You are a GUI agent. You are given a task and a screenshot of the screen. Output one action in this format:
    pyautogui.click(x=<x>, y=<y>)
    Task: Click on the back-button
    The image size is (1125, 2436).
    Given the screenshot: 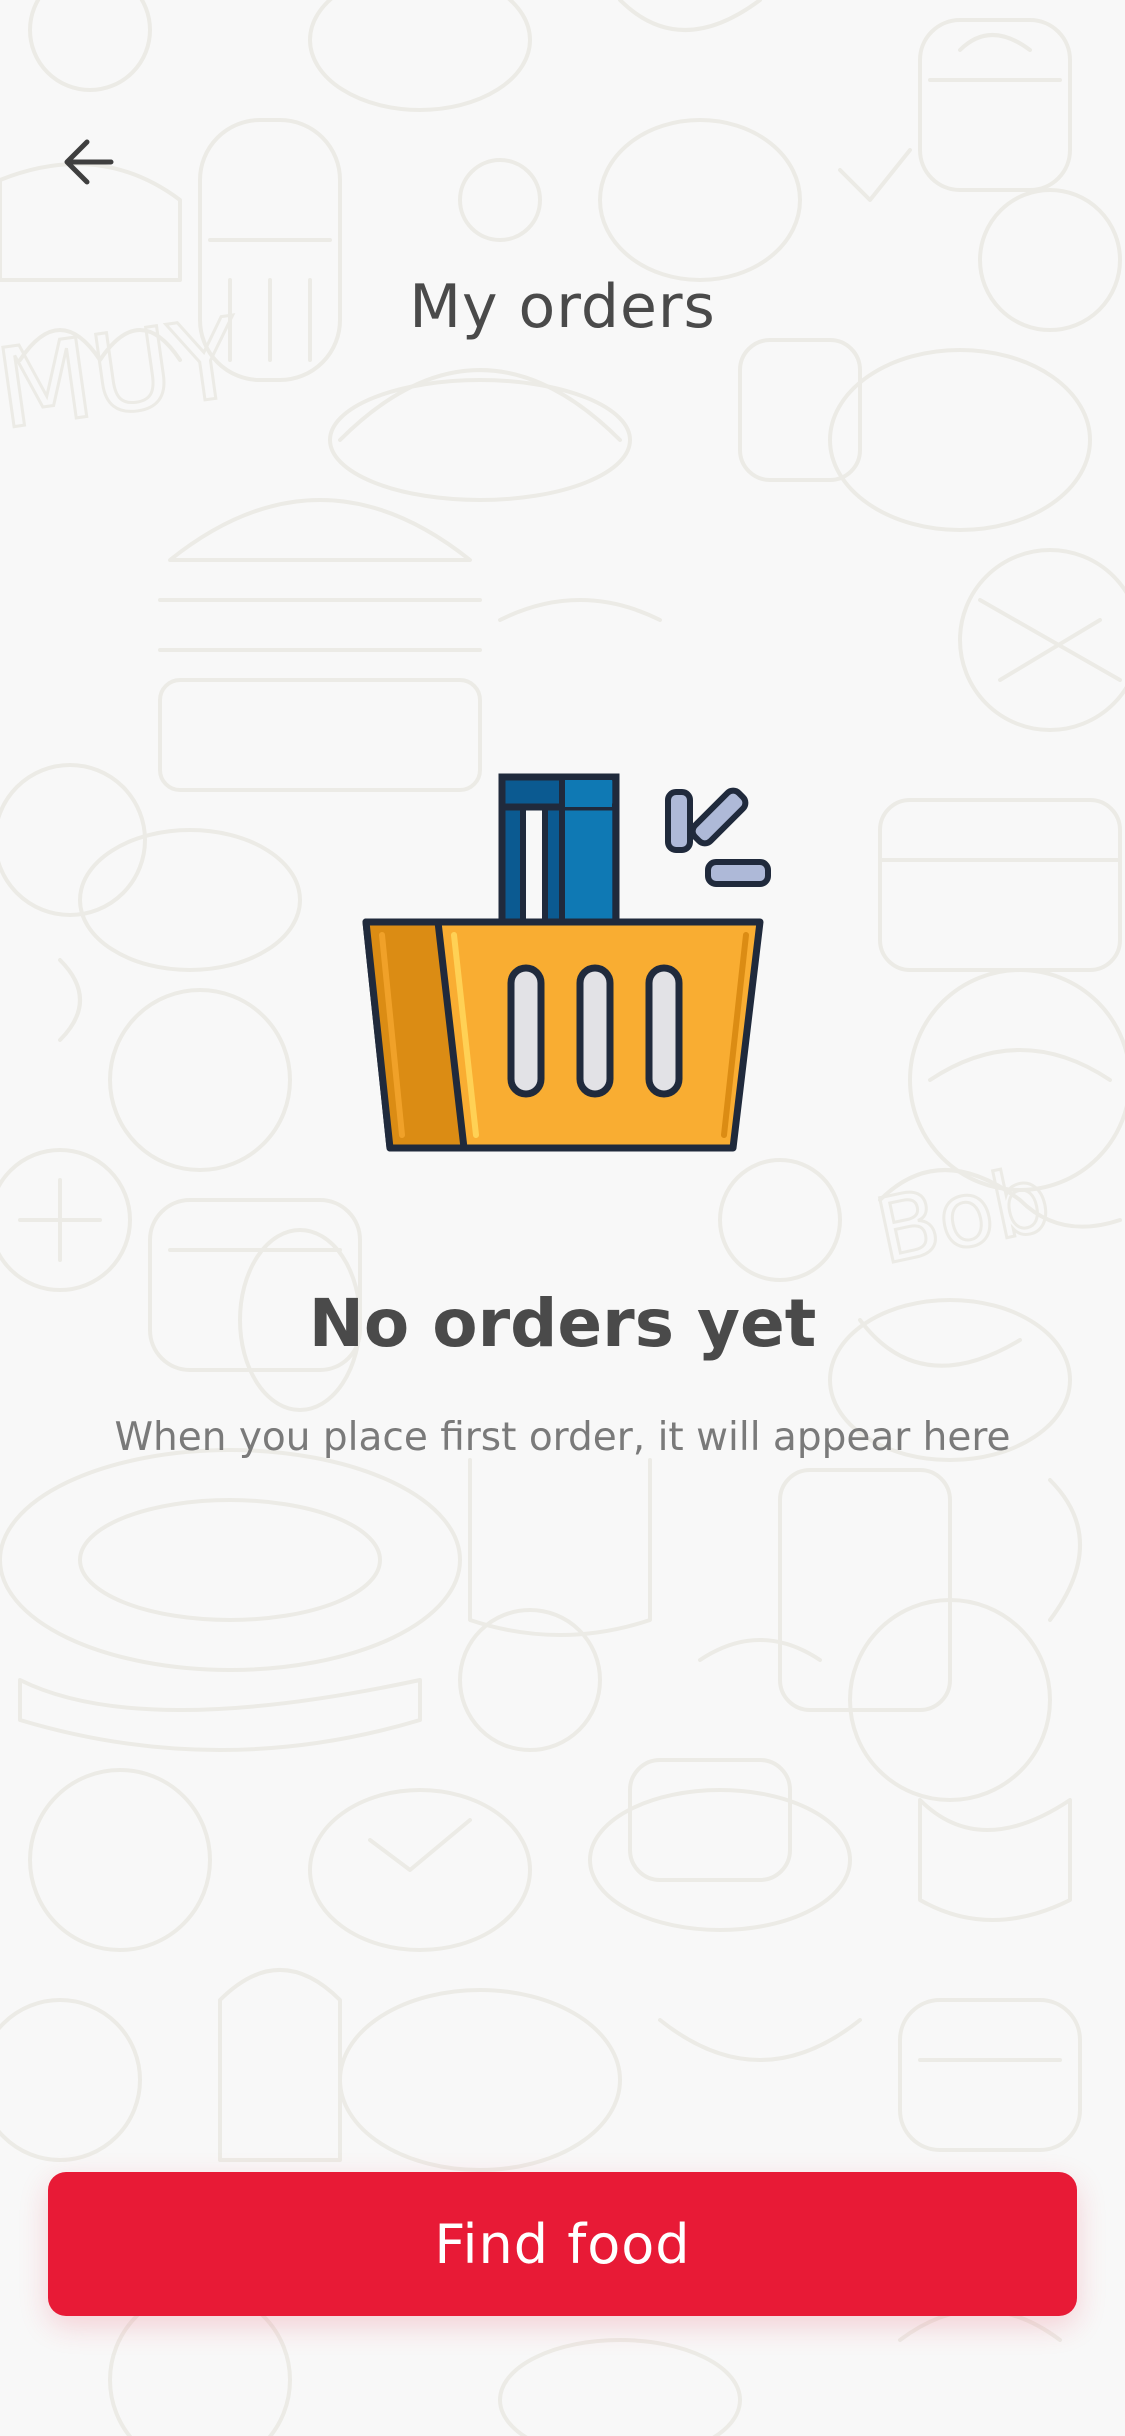 What is the action you would take?
    pyautogui.click(x=89, y=164)
    